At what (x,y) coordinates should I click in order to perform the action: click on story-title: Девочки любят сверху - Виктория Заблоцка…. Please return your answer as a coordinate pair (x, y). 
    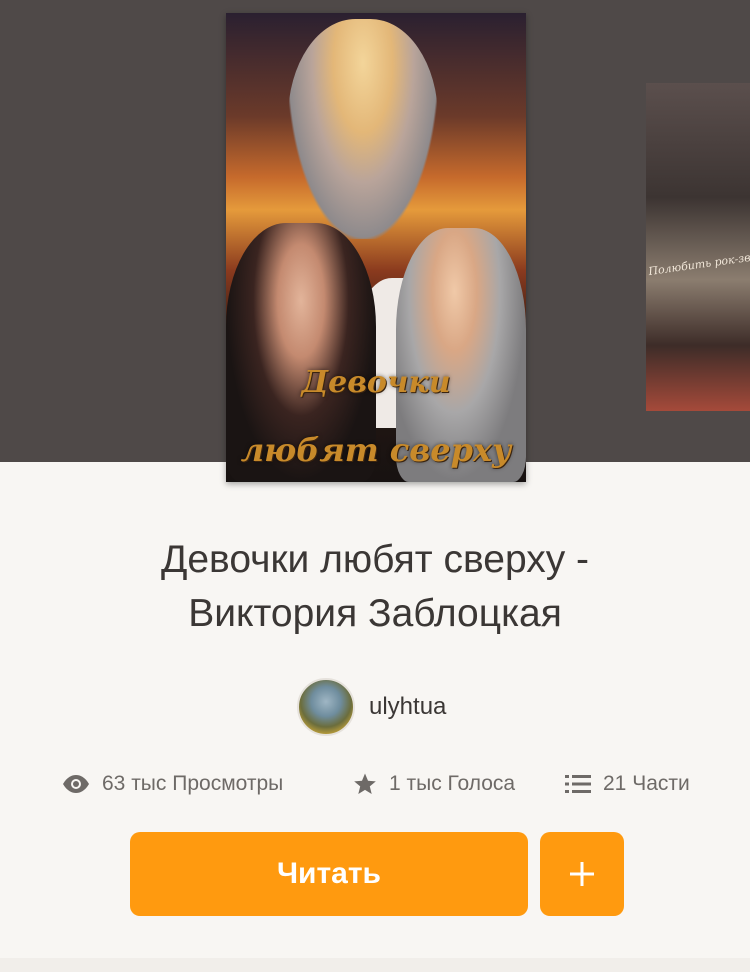
    Looking at the image, I should click on (375, 587).